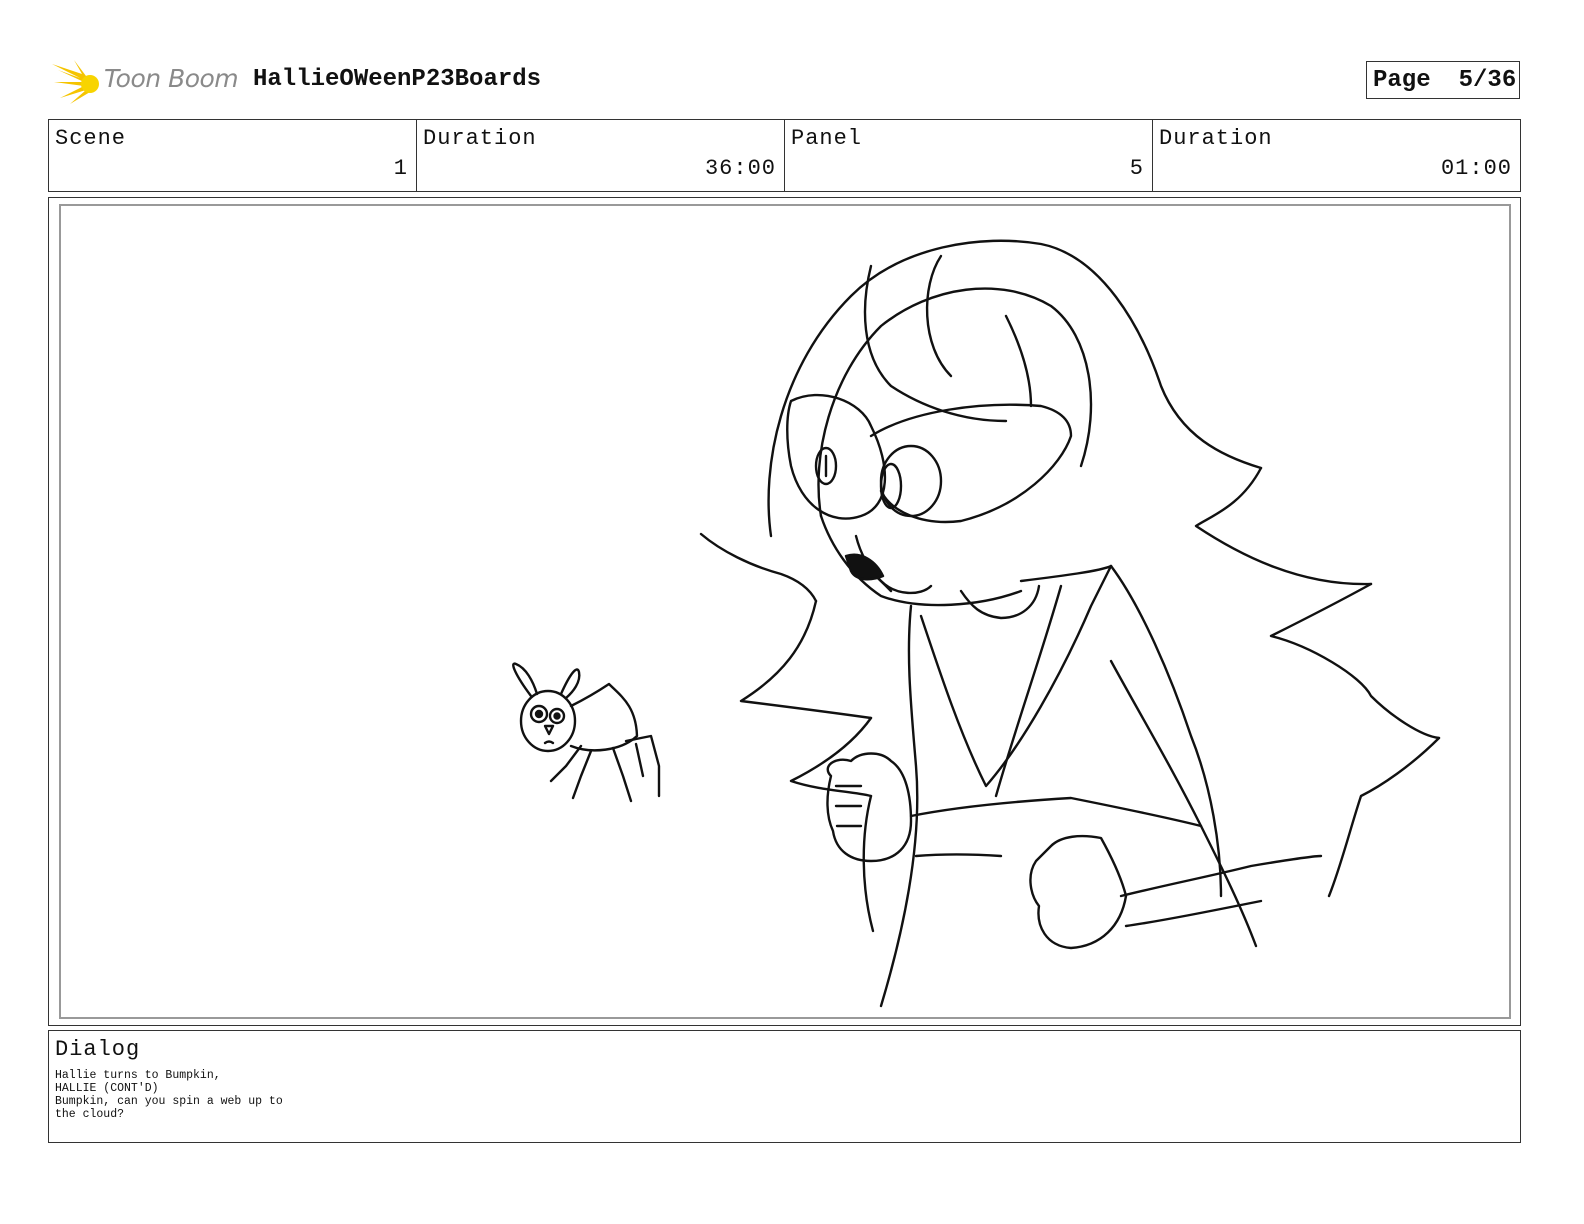 The height and width of the screenshot is (1224, 1584). Describe the element at coordinates (586, 732) in the screenshot. I see `spider-drawing` at that location.